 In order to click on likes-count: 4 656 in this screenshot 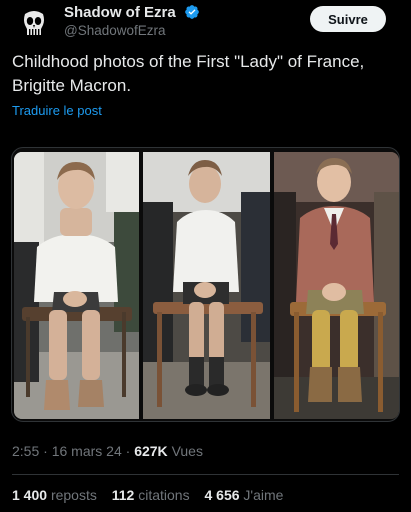, I will do `click(222, 495)`.